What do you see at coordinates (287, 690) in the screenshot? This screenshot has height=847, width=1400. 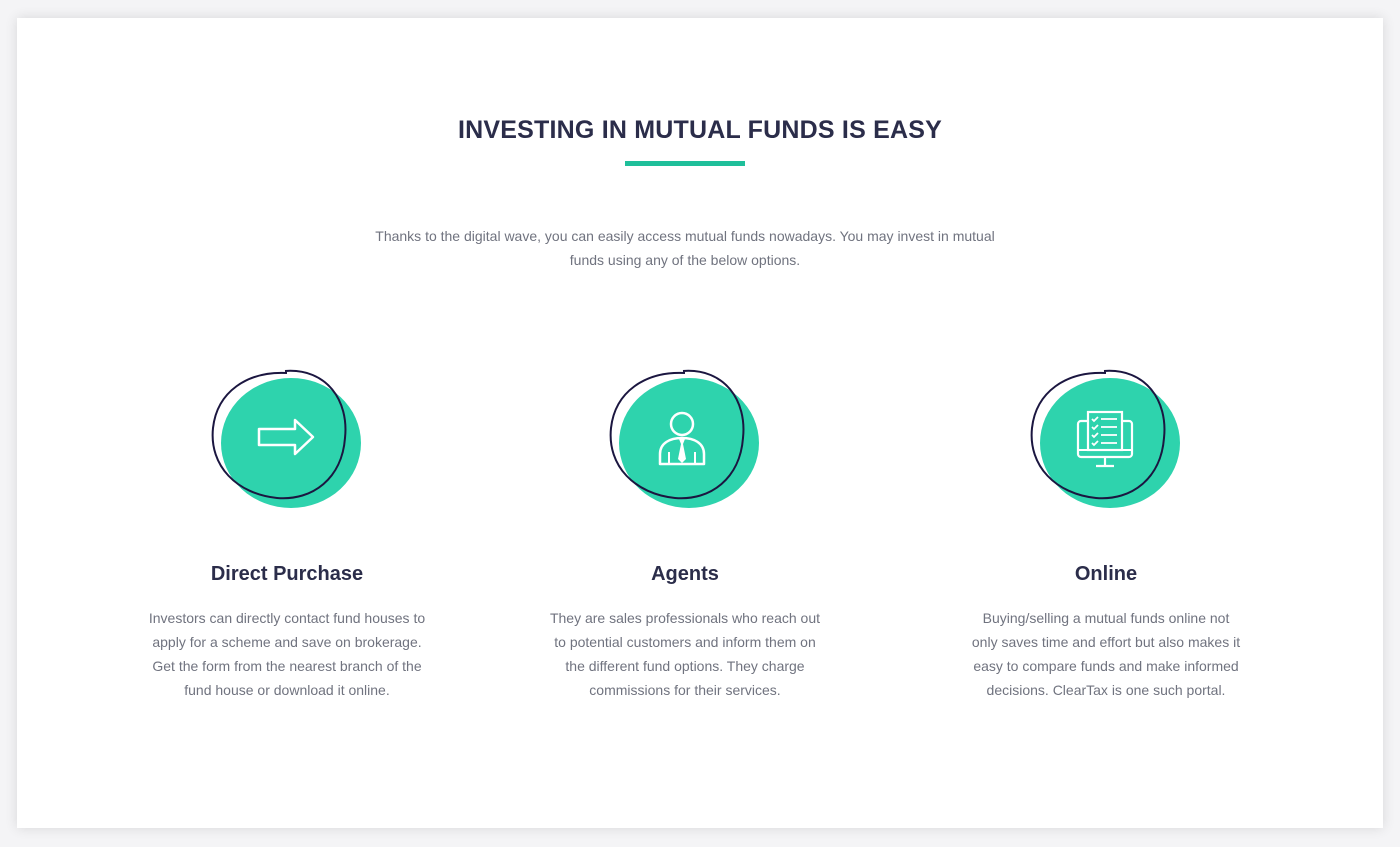 I see `description-line: fund house or download it online.` at bounding box center [287, 690].